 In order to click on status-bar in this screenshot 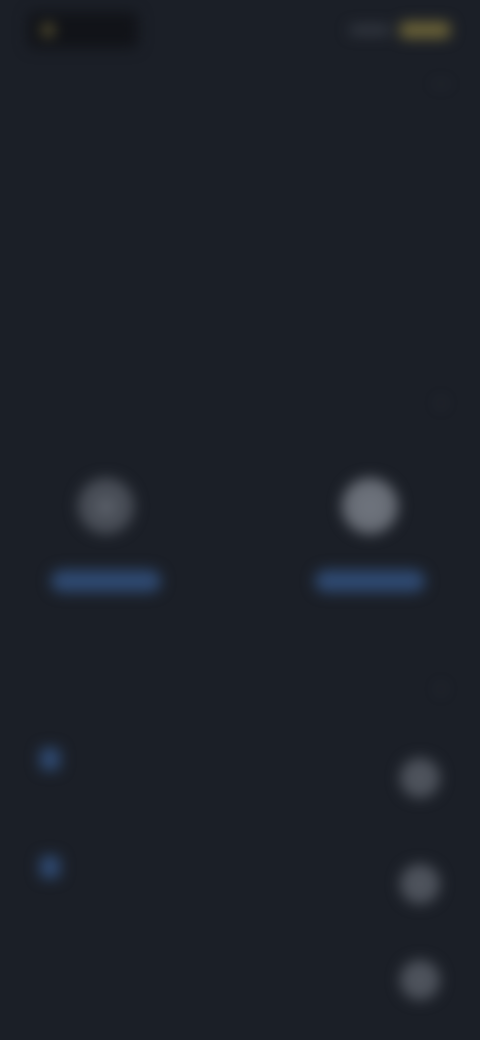, I will do `click(240, 28)`.